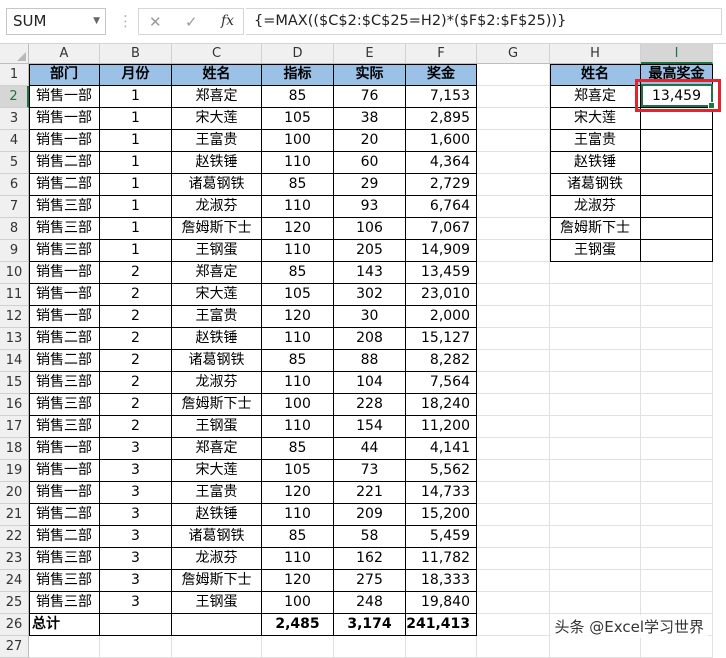 The width and height of the screenshot is (726, 658). What do you see at coordinates (136, 405) in the screenshot?
I see `table-cell: 2` at bounding box center [136, 405].